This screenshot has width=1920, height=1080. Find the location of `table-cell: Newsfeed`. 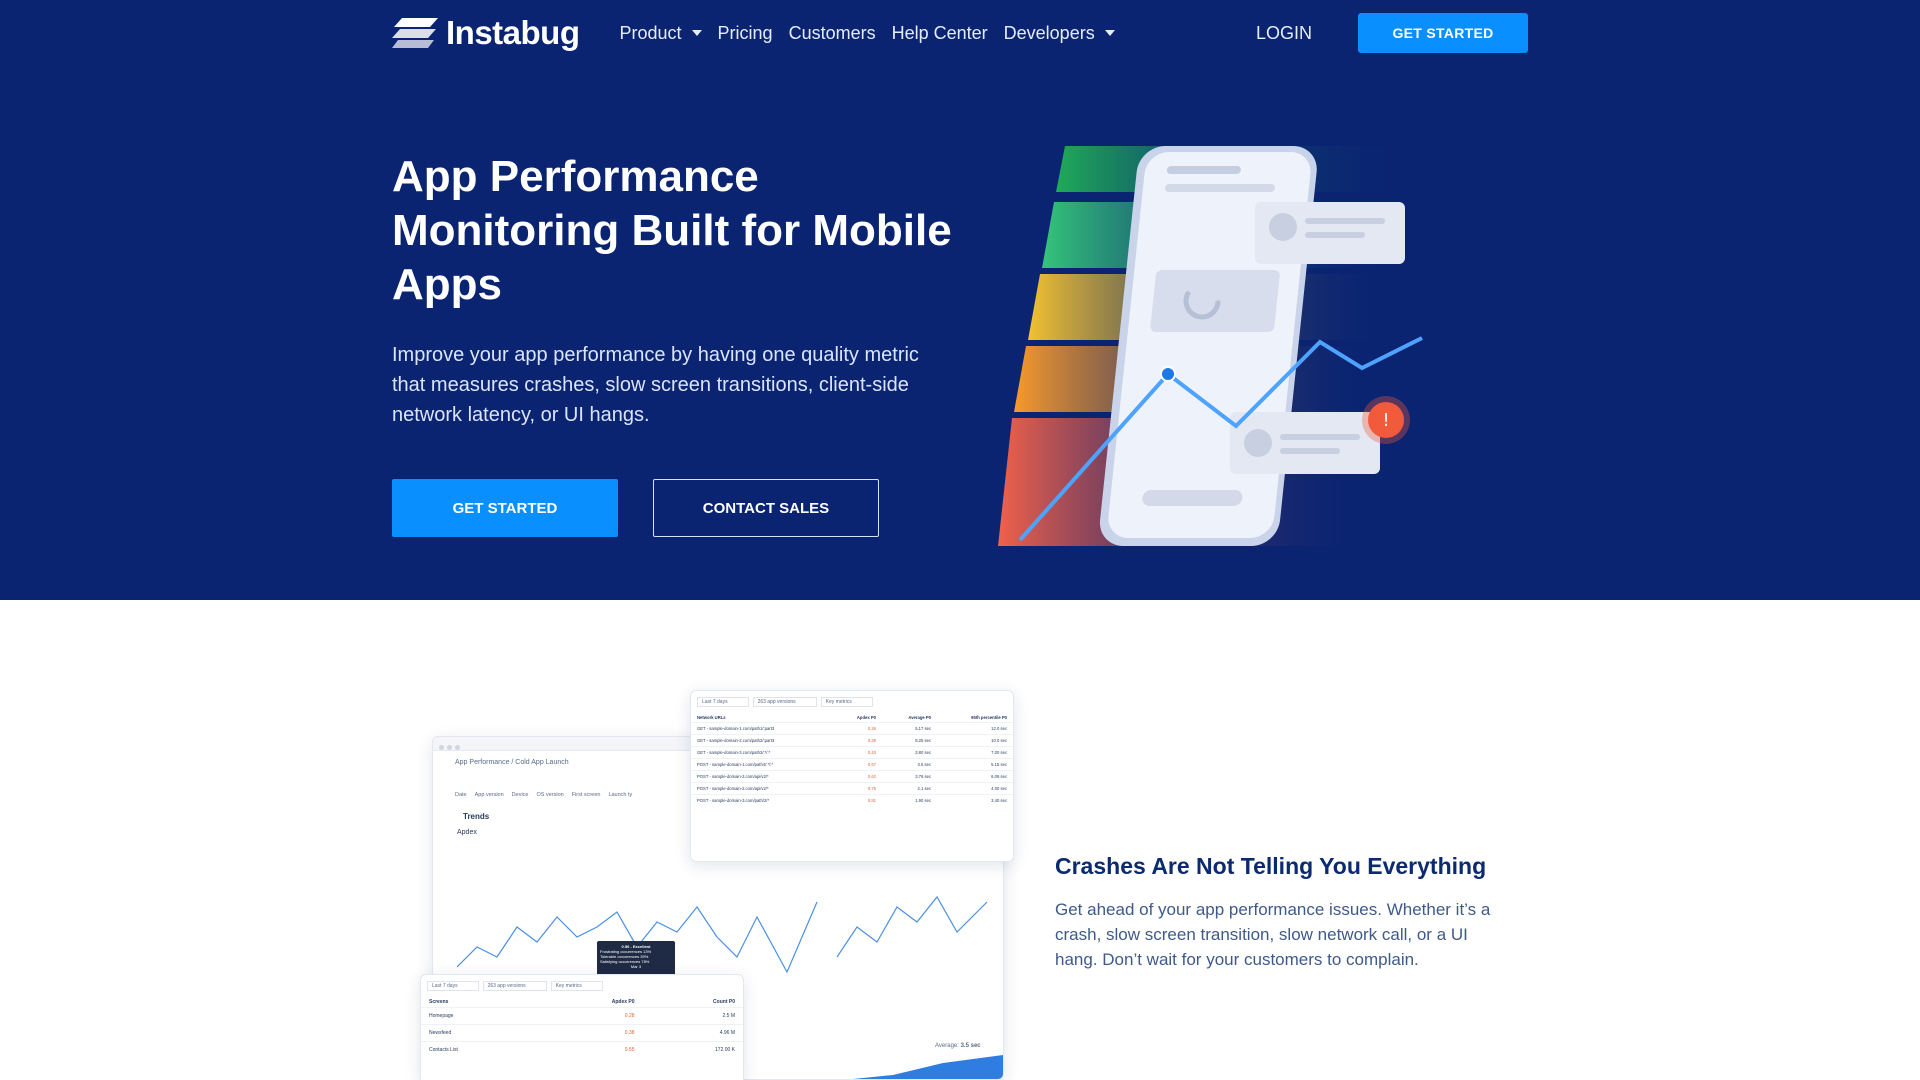

table-cell: Newsfeed is located at coordinates (440, 1033).